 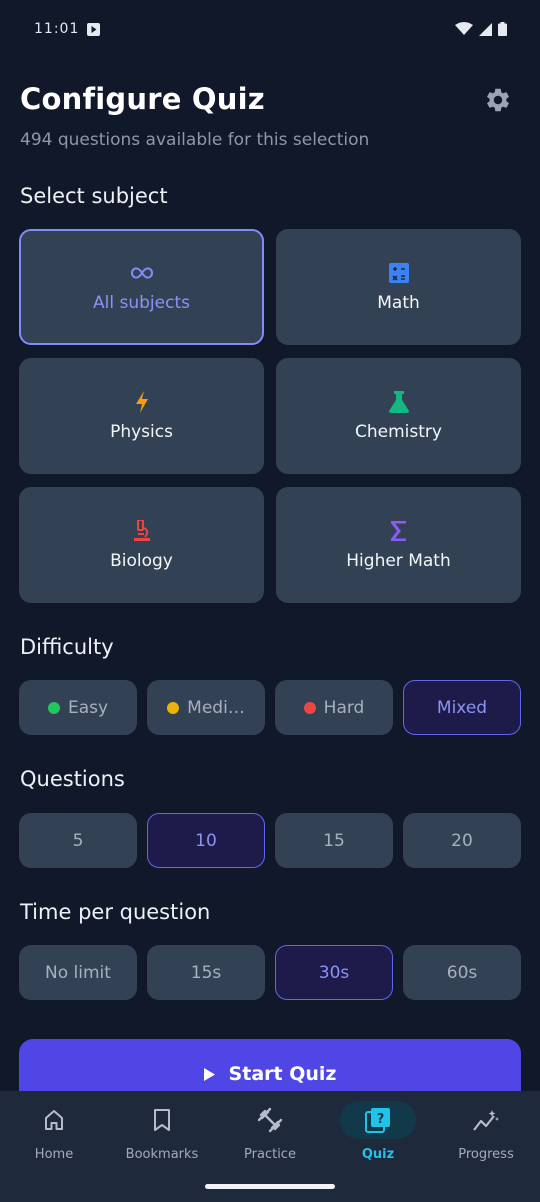 I want to click on subject-card-all: All subjects, so click(x=141, y=287).